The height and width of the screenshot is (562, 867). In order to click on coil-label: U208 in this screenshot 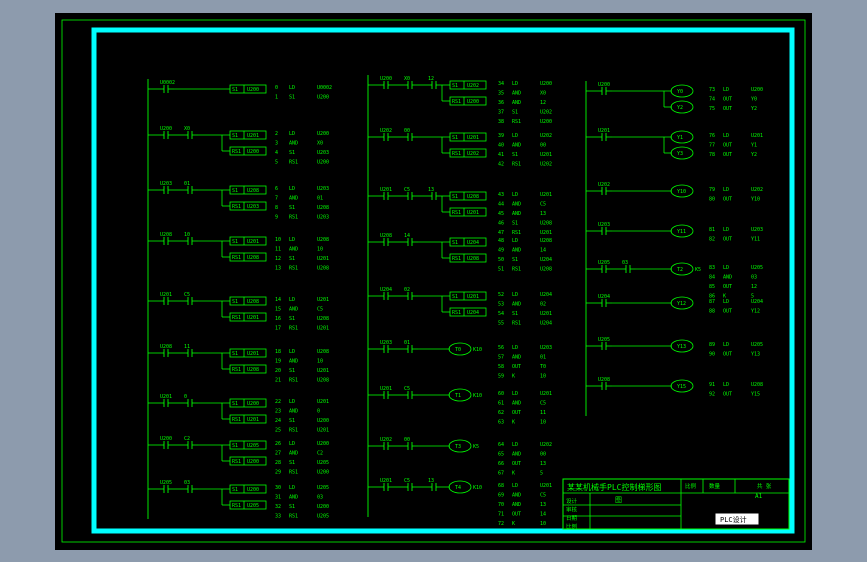, I will do `click(473, 259)`.